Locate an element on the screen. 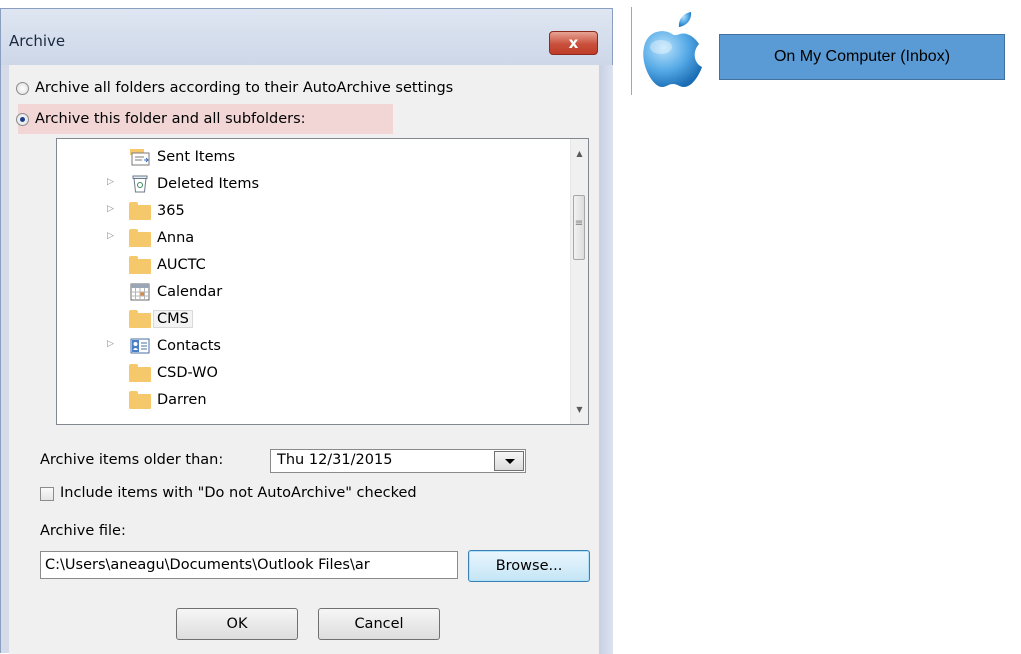 This screenshot has height=654, width=1021. tree-item-sent-items: Sent Items is located at coordinates (182, 157).